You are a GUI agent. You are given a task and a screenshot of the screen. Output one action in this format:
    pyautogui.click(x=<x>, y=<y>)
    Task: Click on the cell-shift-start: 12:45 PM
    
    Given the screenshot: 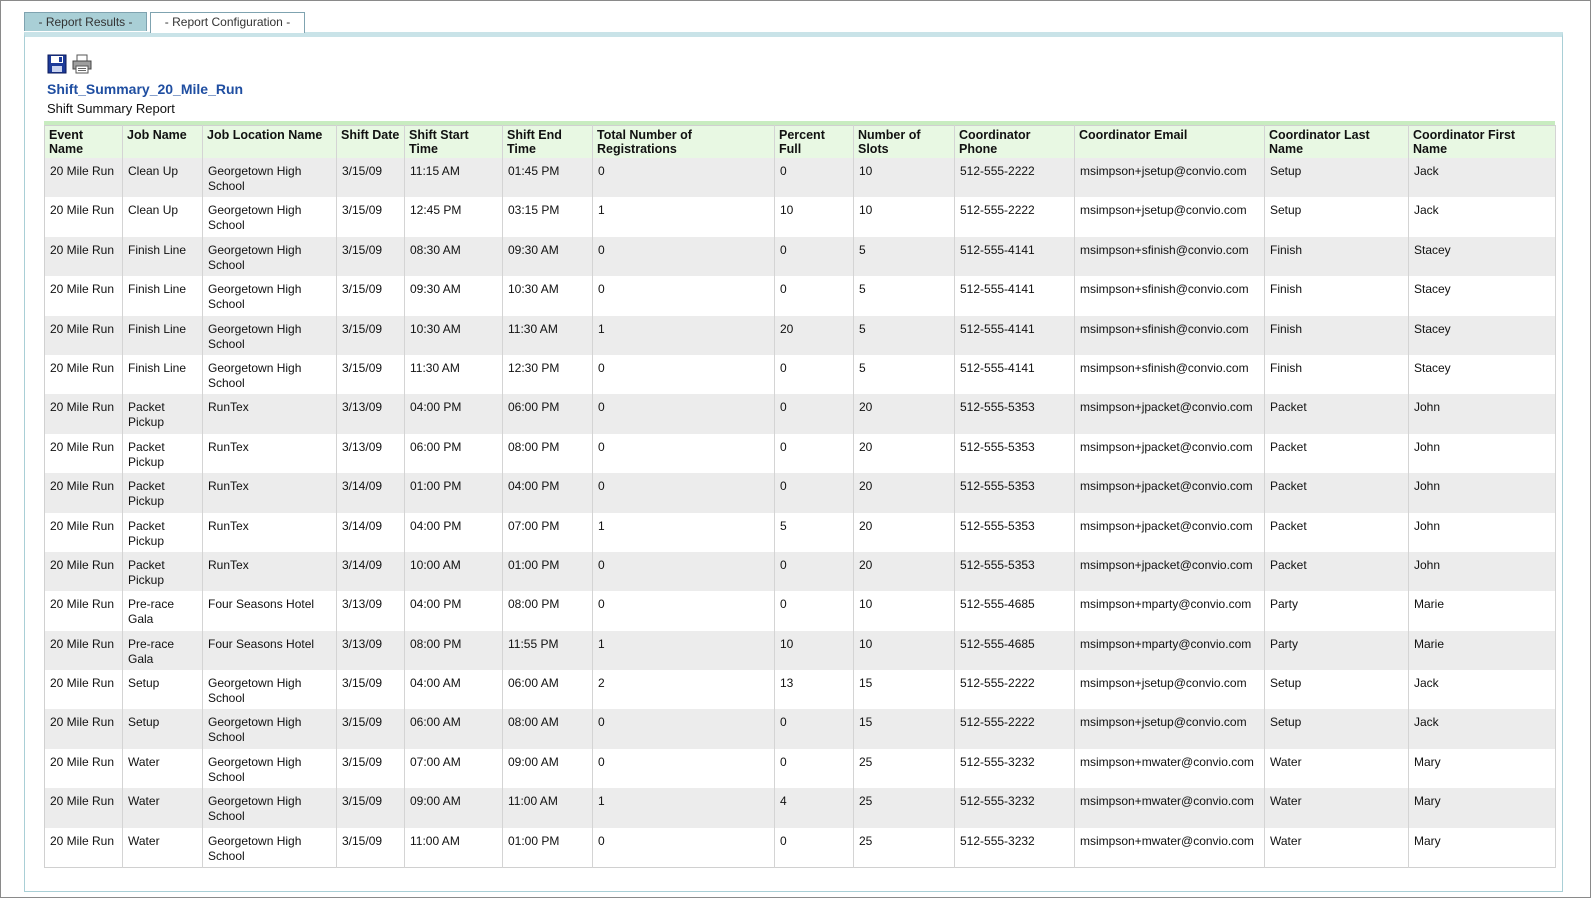 What is the action you would take?
    pyautogui.click(x=453, y=217)
    